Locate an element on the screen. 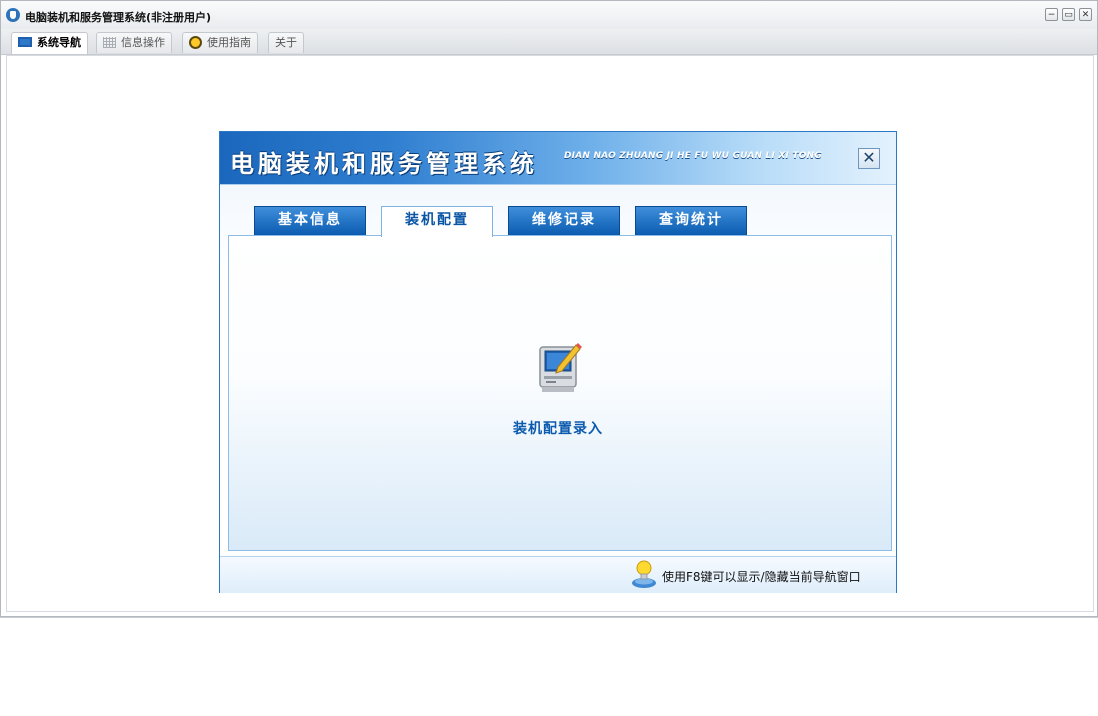  computer-edit-icon is located at coordinates (560, 367).